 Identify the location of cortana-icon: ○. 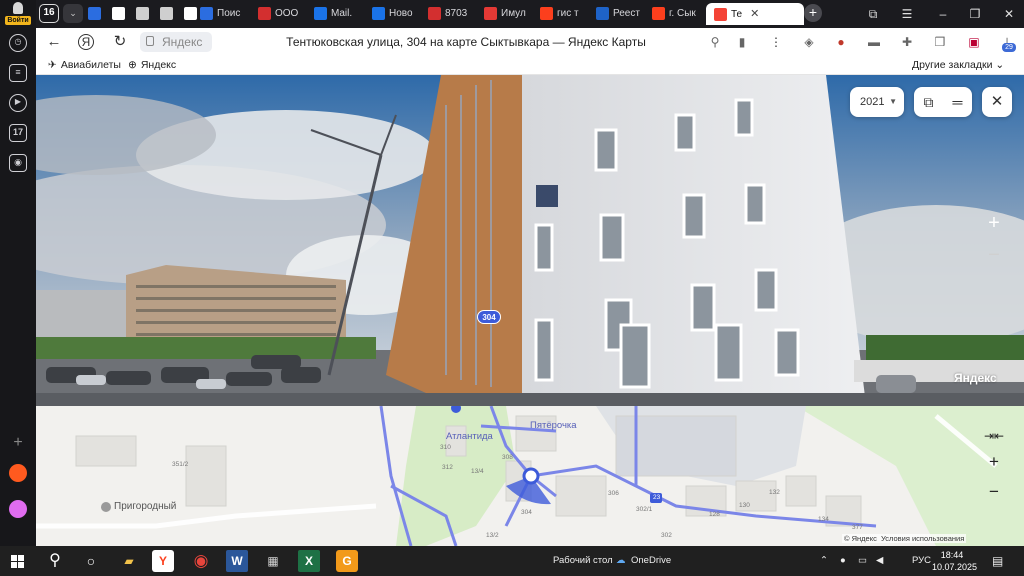
(91, 561).